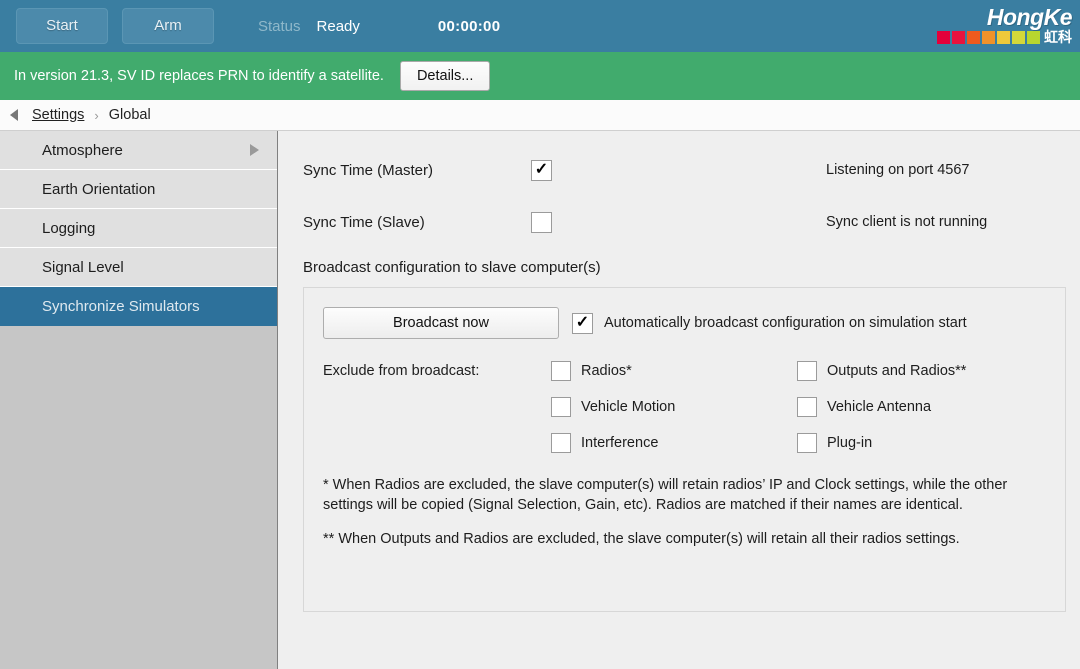  What do you see at coordinates (401, 371) in the screenshot?
I see `exclude-from-broadcast-label: Exclude from broadcast:` at bounding box center [401, 371].